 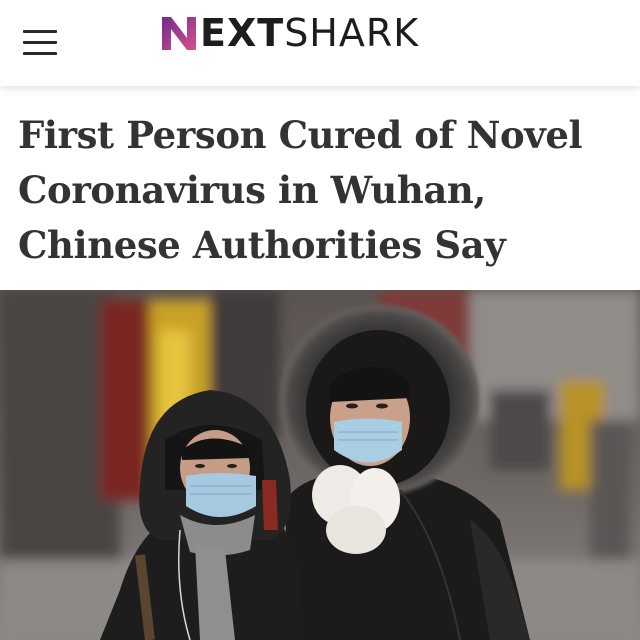 I want to click on site-logo: EXT SHARK, so click(x=289, y=33).